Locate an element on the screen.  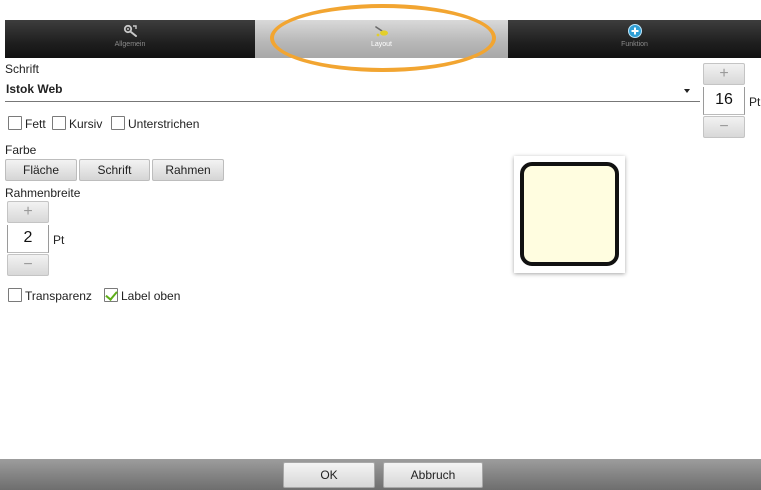
dialog-footer: OK Abbruch is located at coordinates (380, 474).